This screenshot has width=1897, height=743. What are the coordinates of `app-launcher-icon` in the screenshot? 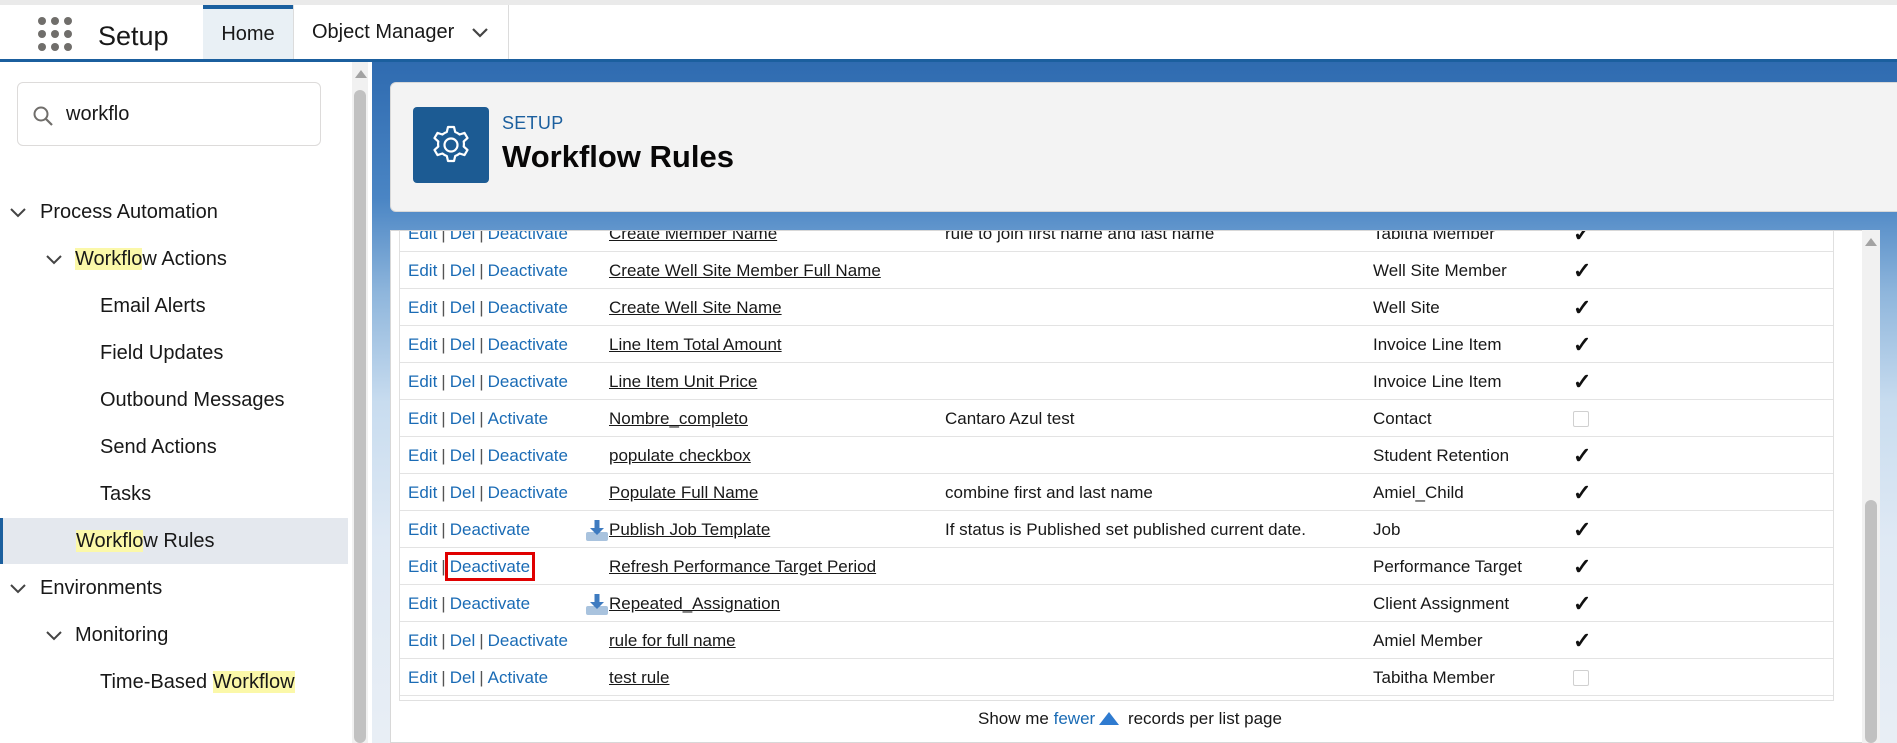 It's located at (56, 35).